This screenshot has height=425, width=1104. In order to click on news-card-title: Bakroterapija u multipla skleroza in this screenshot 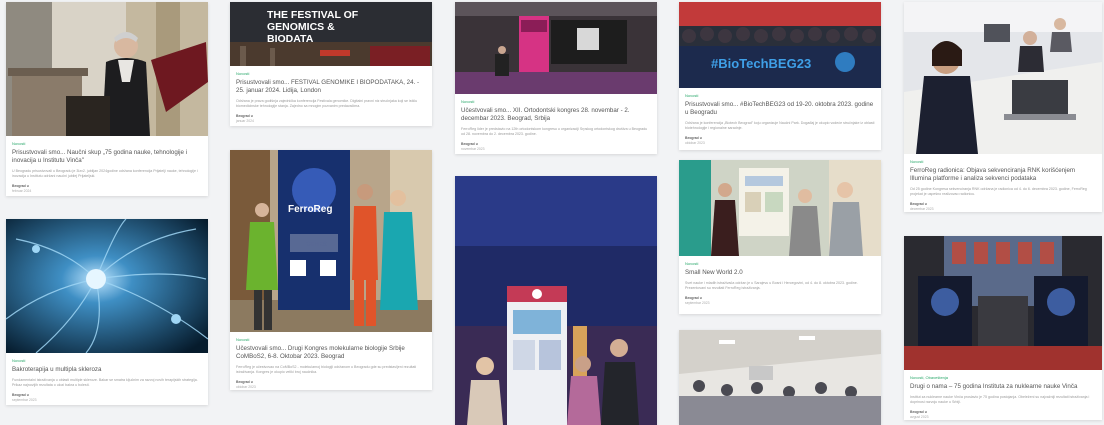, I will do `click(107, 370)`.